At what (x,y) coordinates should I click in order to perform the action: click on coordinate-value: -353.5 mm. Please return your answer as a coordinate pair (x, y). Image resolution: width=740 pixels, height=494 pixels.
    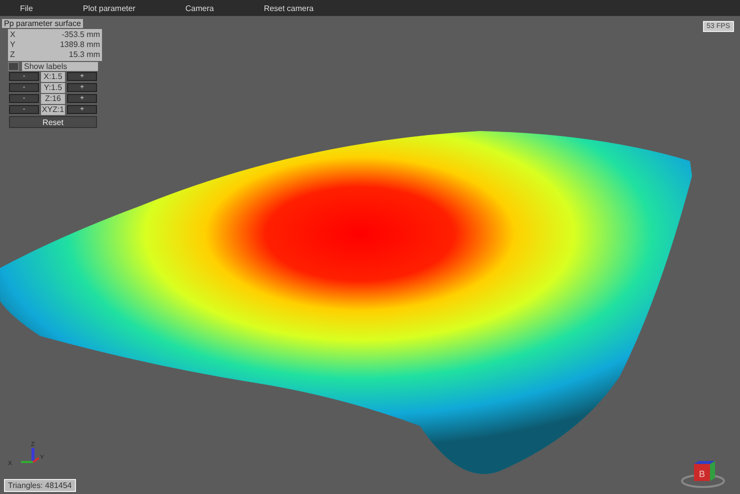
    Looking at the image, I should click on (81, 35).